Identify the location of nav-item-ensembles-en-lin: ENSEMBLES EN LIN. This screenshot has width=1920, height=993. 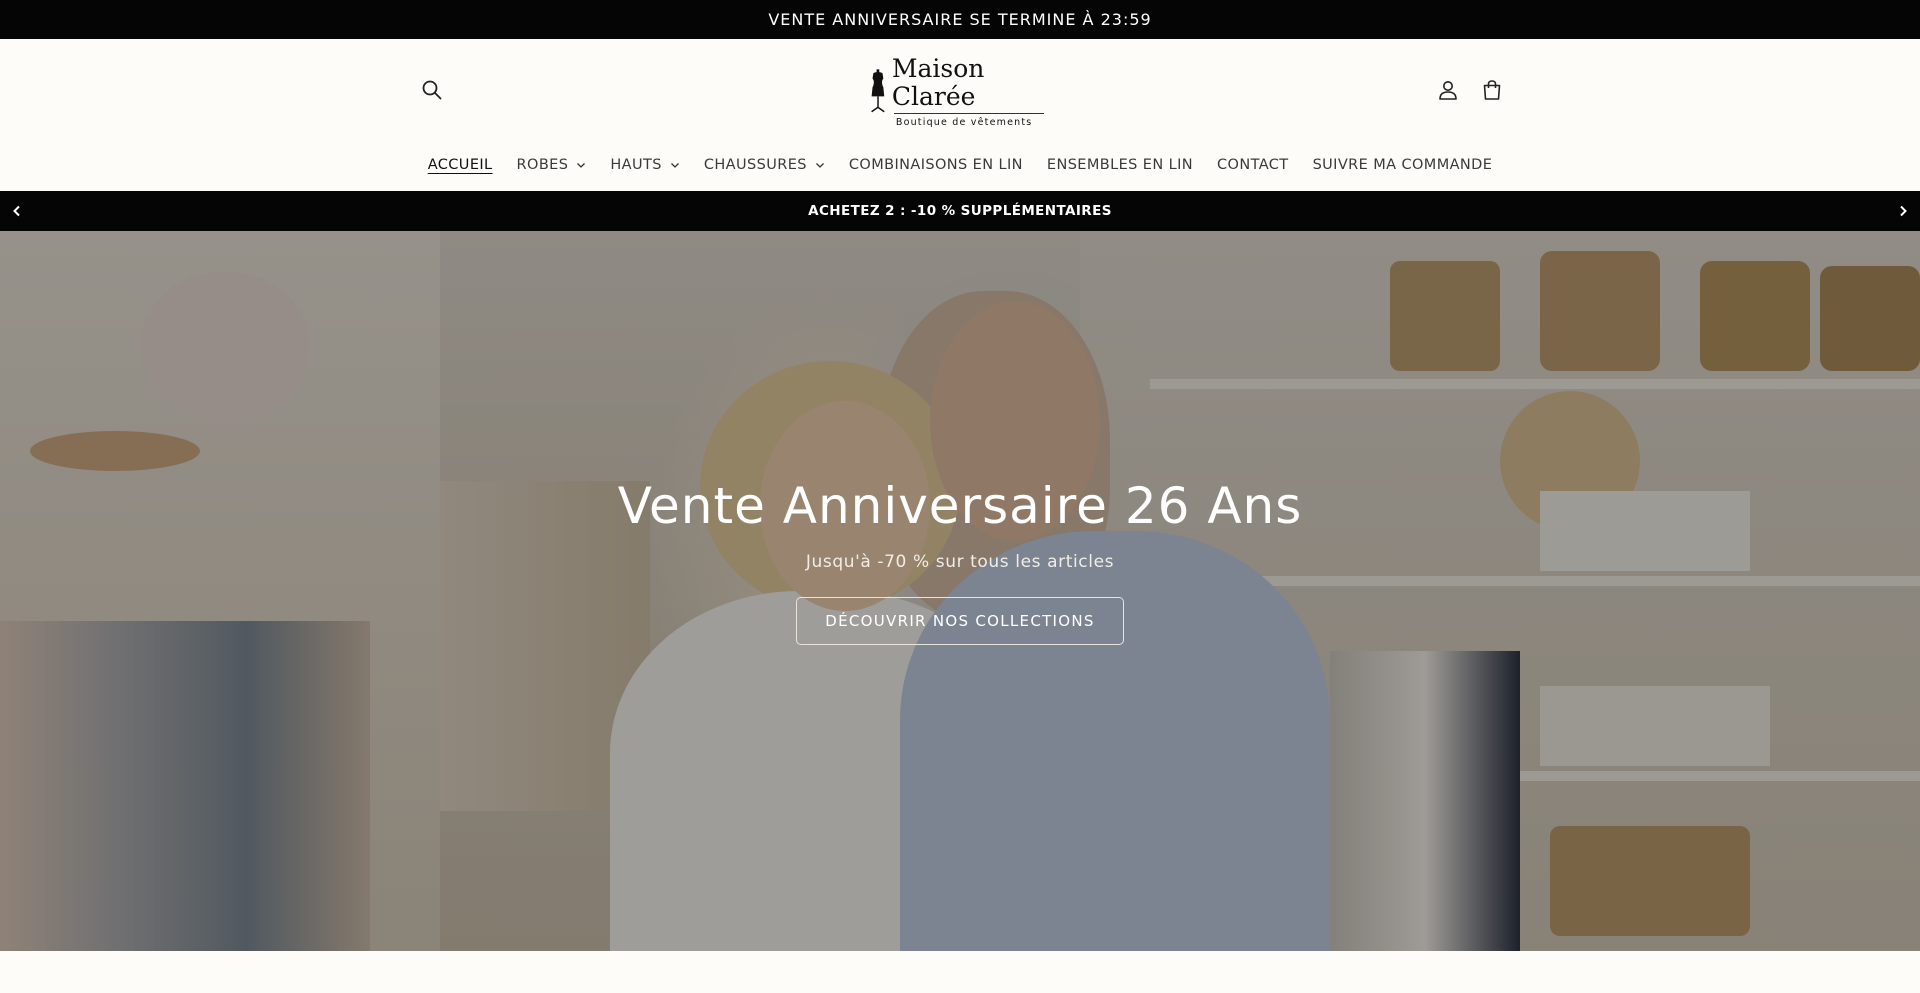
(1120, 165).